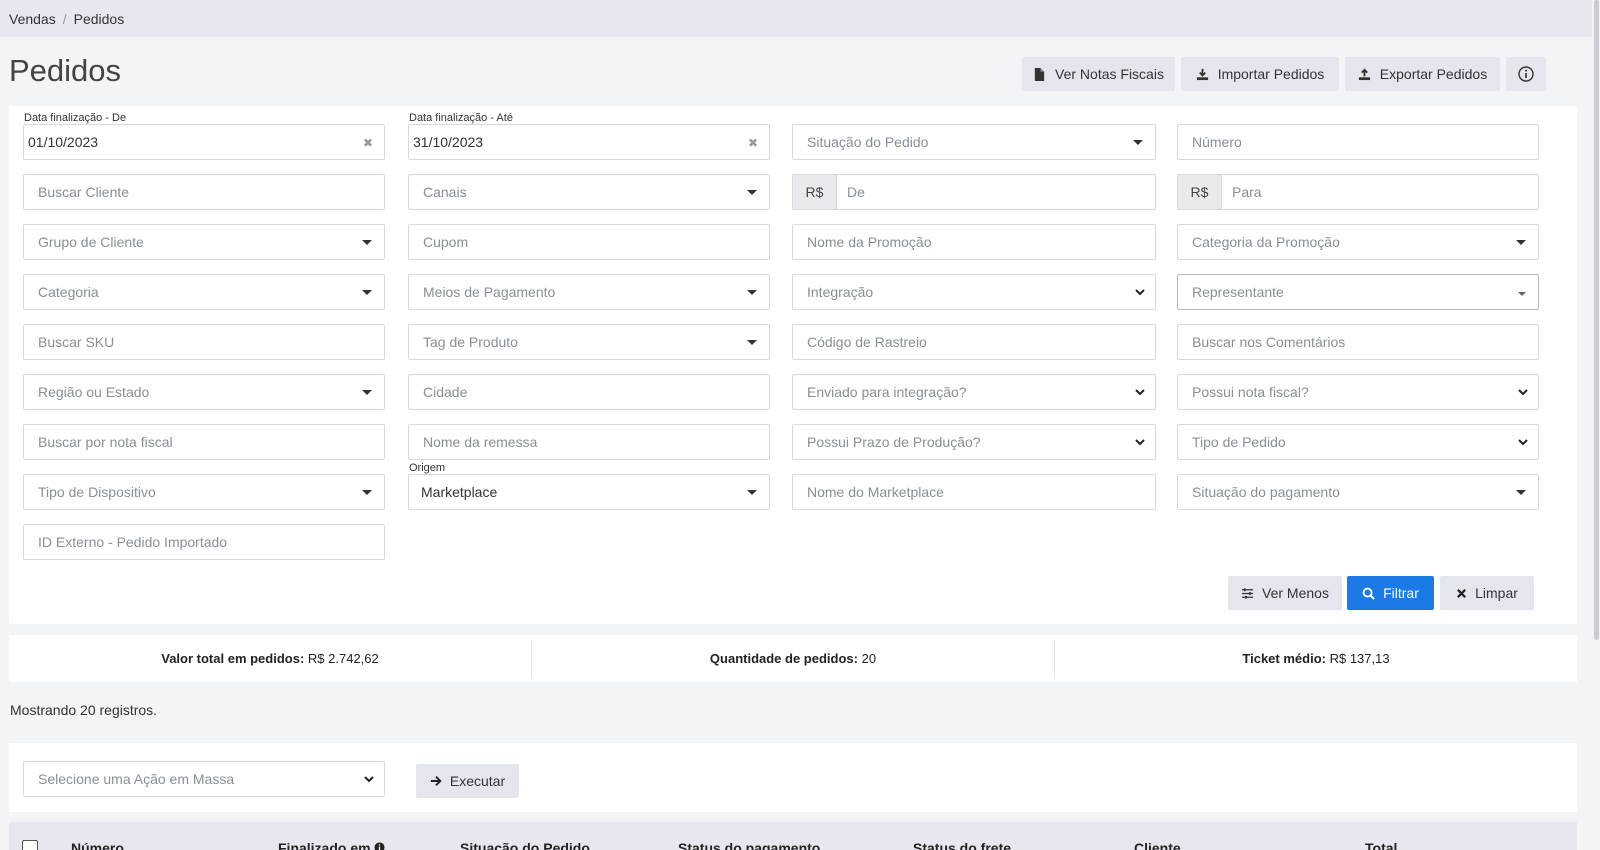 This screenshot has width=1600, height=850. What do you see at coordinates (589, 292) in the screenshot?
I see `meios-pagamento-select: Meios de Pagamento` at bounding box center [589, 292].